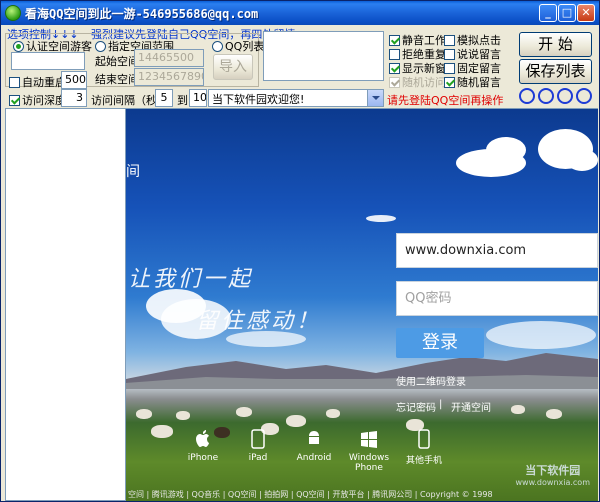  I want to click on save-list-button: 保存列表, so click(555, 71).